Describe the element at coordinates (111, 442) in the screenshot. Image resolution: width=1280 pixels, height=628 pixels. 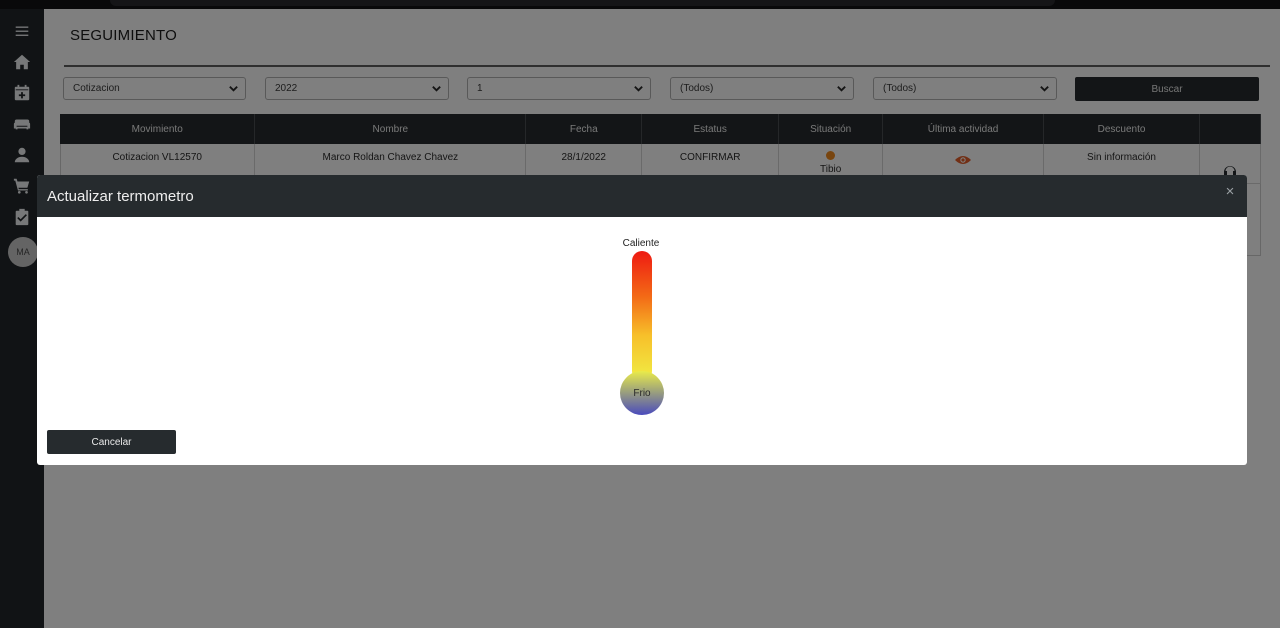
I see `cancel-button: Cancelar` at that location.